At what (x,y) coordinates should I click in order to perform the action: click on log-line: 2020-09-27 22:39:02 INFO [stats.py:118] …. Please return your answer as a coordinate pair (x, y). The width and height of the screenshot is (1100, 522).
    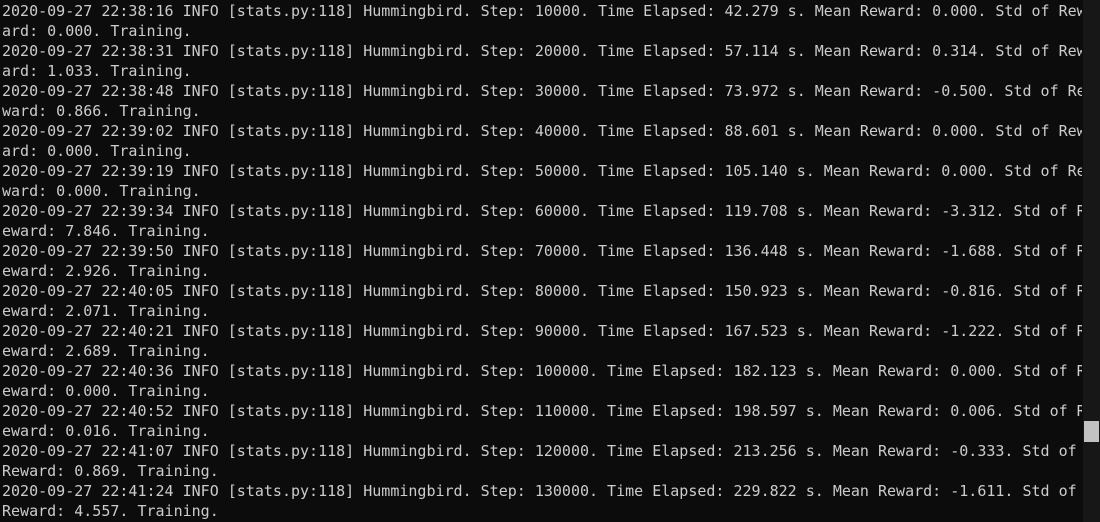
    Looking at the image, I should click on (542, 131).